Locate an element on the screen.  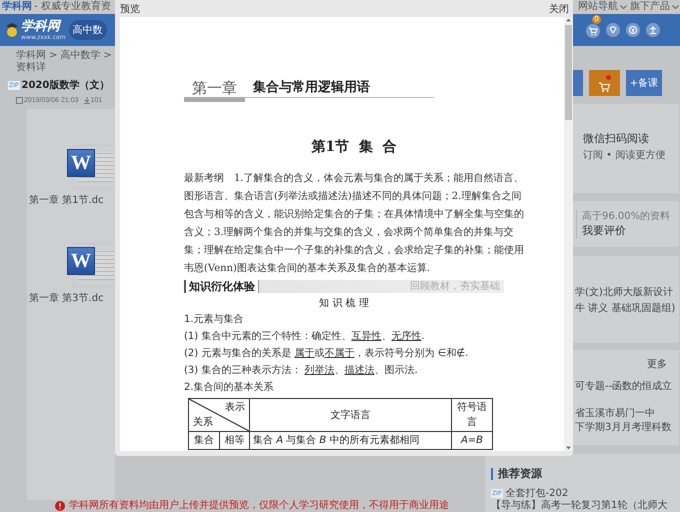
text-line: (2) 元素与集合的关系是 属于或不属于，表示符号分别为 ∈和∉. is located at coordinates (327, 353).